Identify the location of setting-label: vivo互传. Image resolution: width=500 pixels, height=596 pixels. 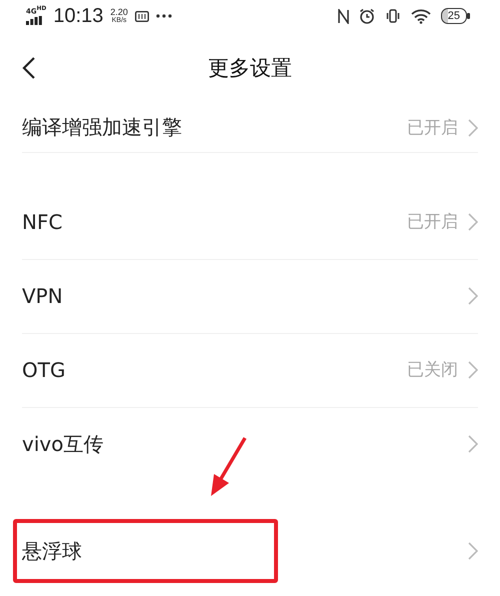
(245, 444).